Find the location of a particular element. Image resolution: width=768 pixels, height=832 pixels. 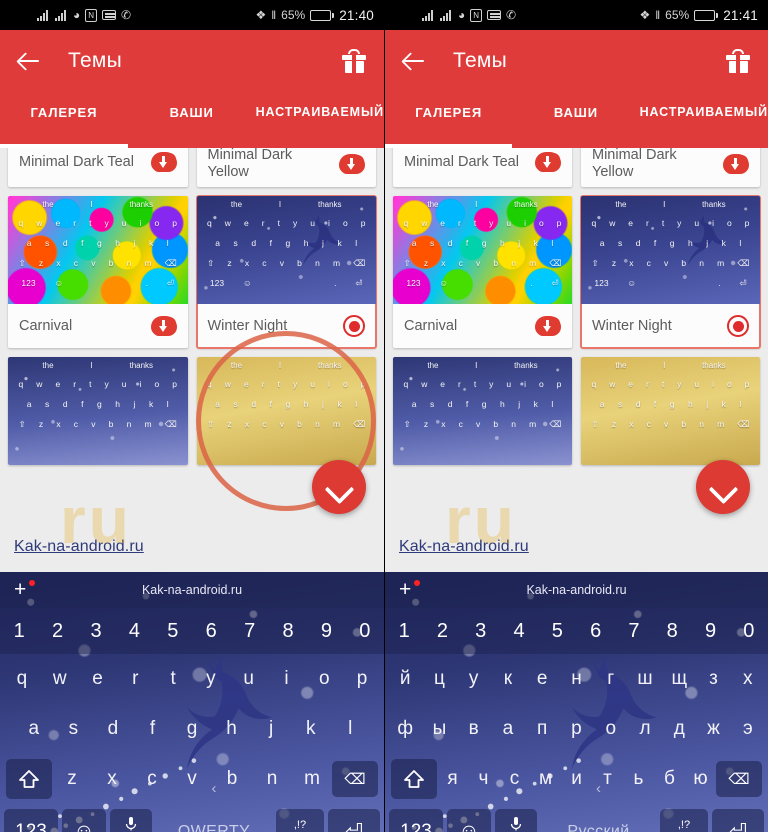

key-cyr-31: ю is located at coordinates (700, 779).